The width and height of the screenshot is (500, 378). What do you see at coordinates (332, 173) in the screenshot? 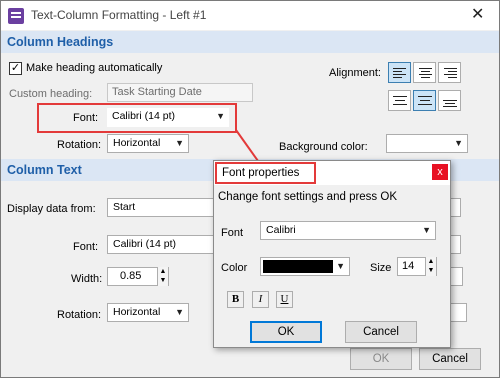
I see `dialog-title-bar: Font properties x` at bounding box center [332, 173].